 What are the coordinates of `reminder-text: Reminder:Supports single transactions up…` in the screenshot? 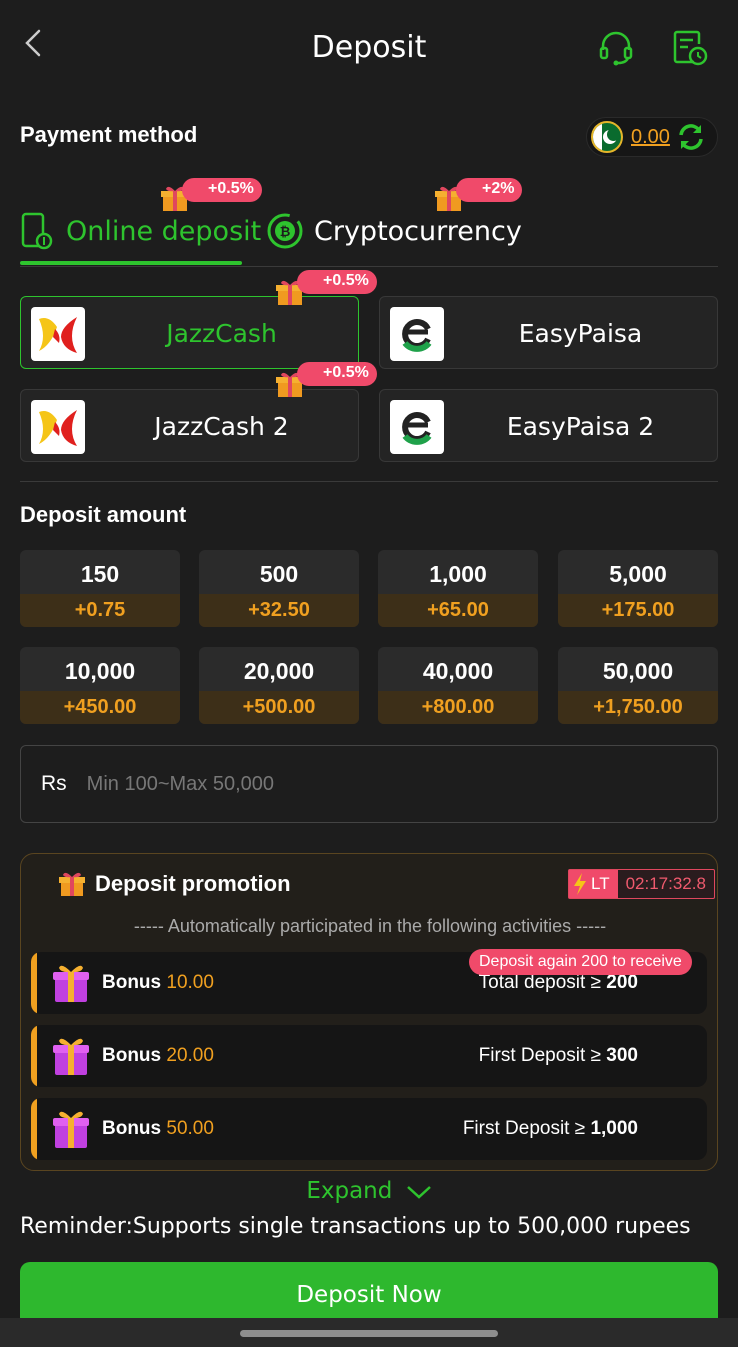 It's located at (355, 1226).